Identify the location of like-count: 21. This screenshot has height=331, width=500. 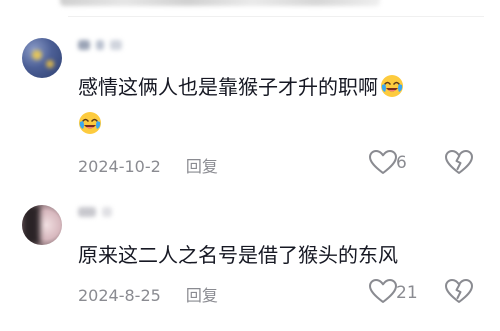
(407, 293).